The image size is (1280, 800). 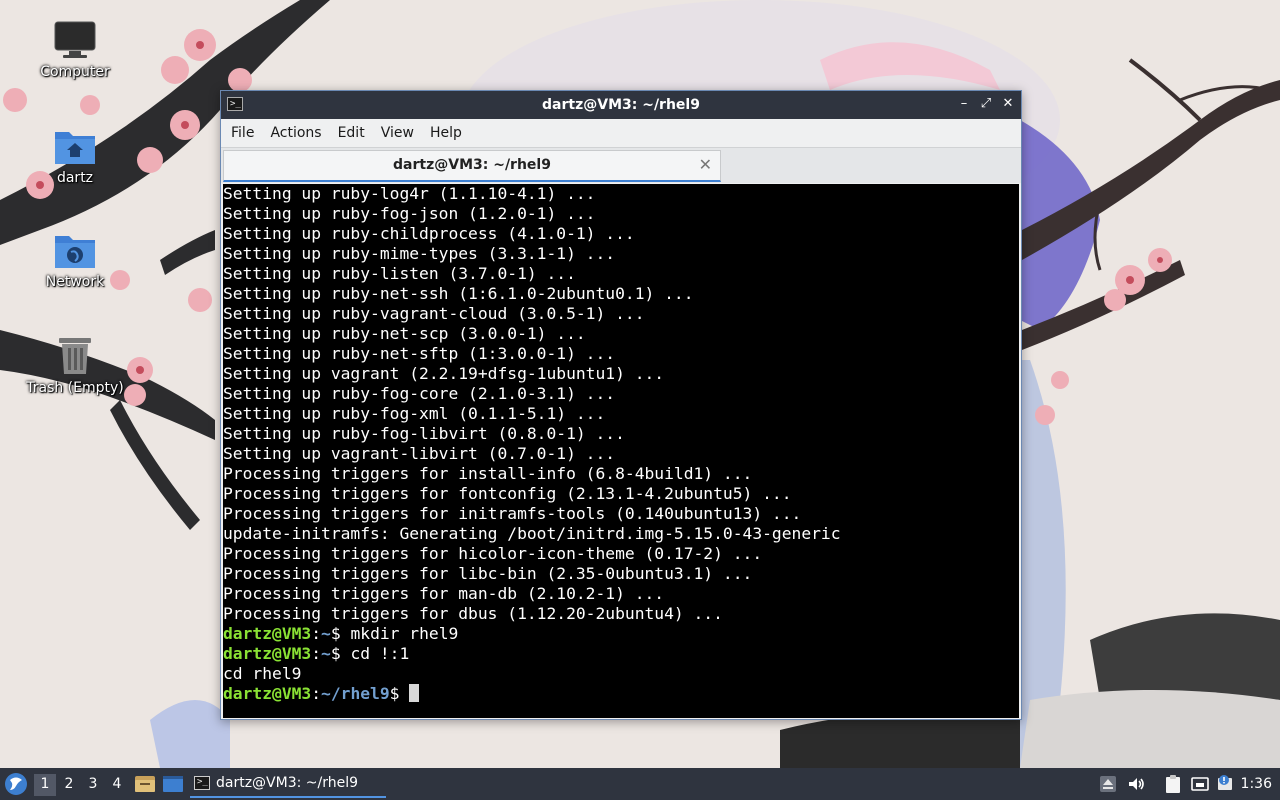 I want to click on text-cursor, so click(x=414, y=693).